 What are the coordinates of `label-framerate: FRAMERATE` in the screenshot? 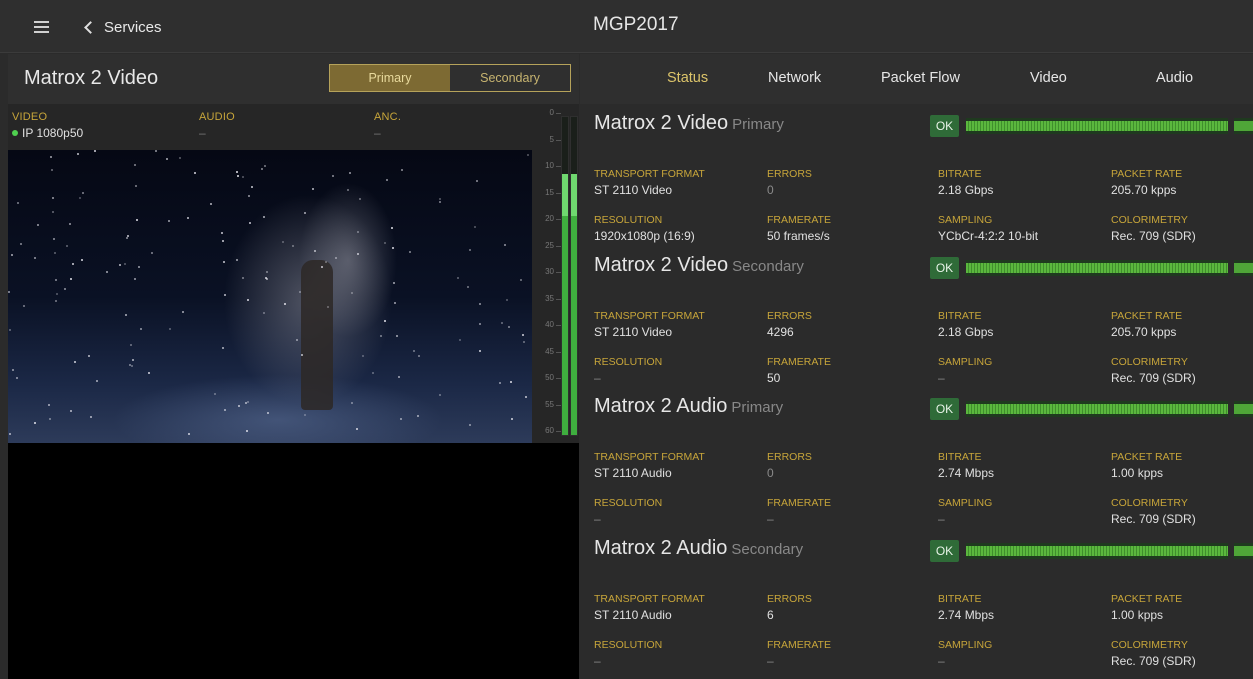 It's located at (799, 362).